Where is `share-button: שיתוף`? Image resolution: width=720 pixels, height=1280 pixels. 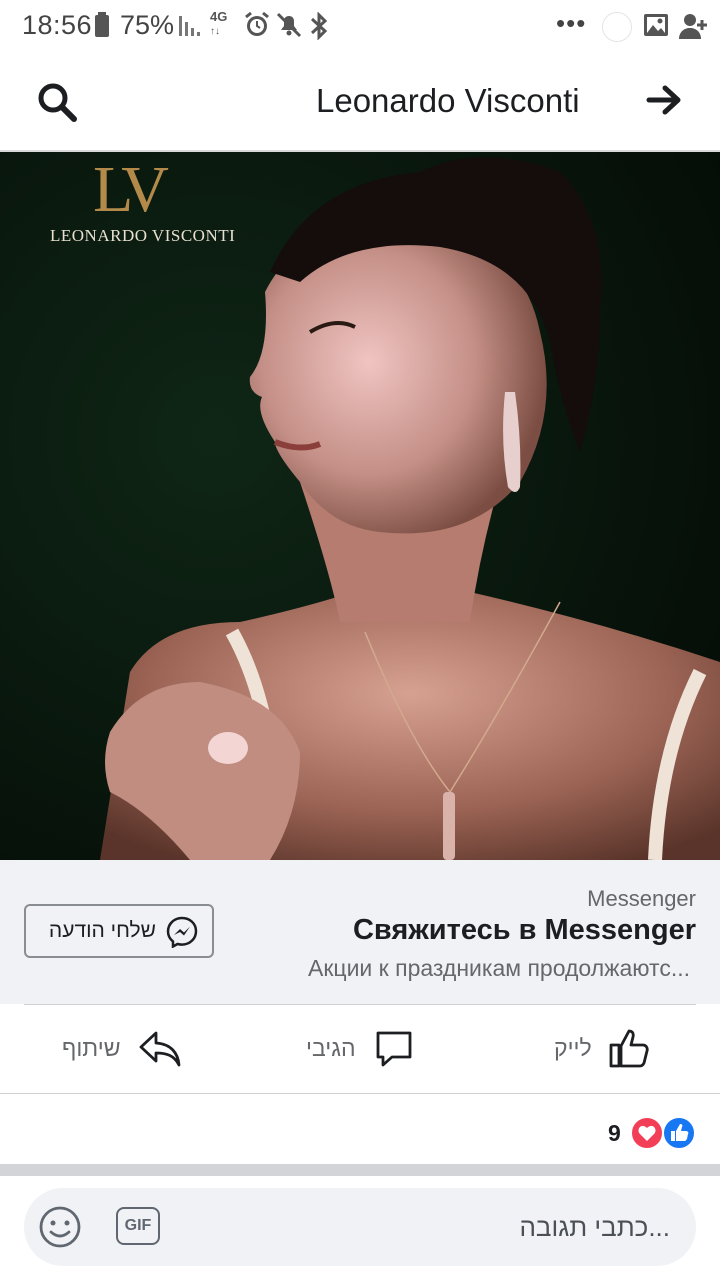
share-button: שיתוף is located at coordinates (120, 1049).